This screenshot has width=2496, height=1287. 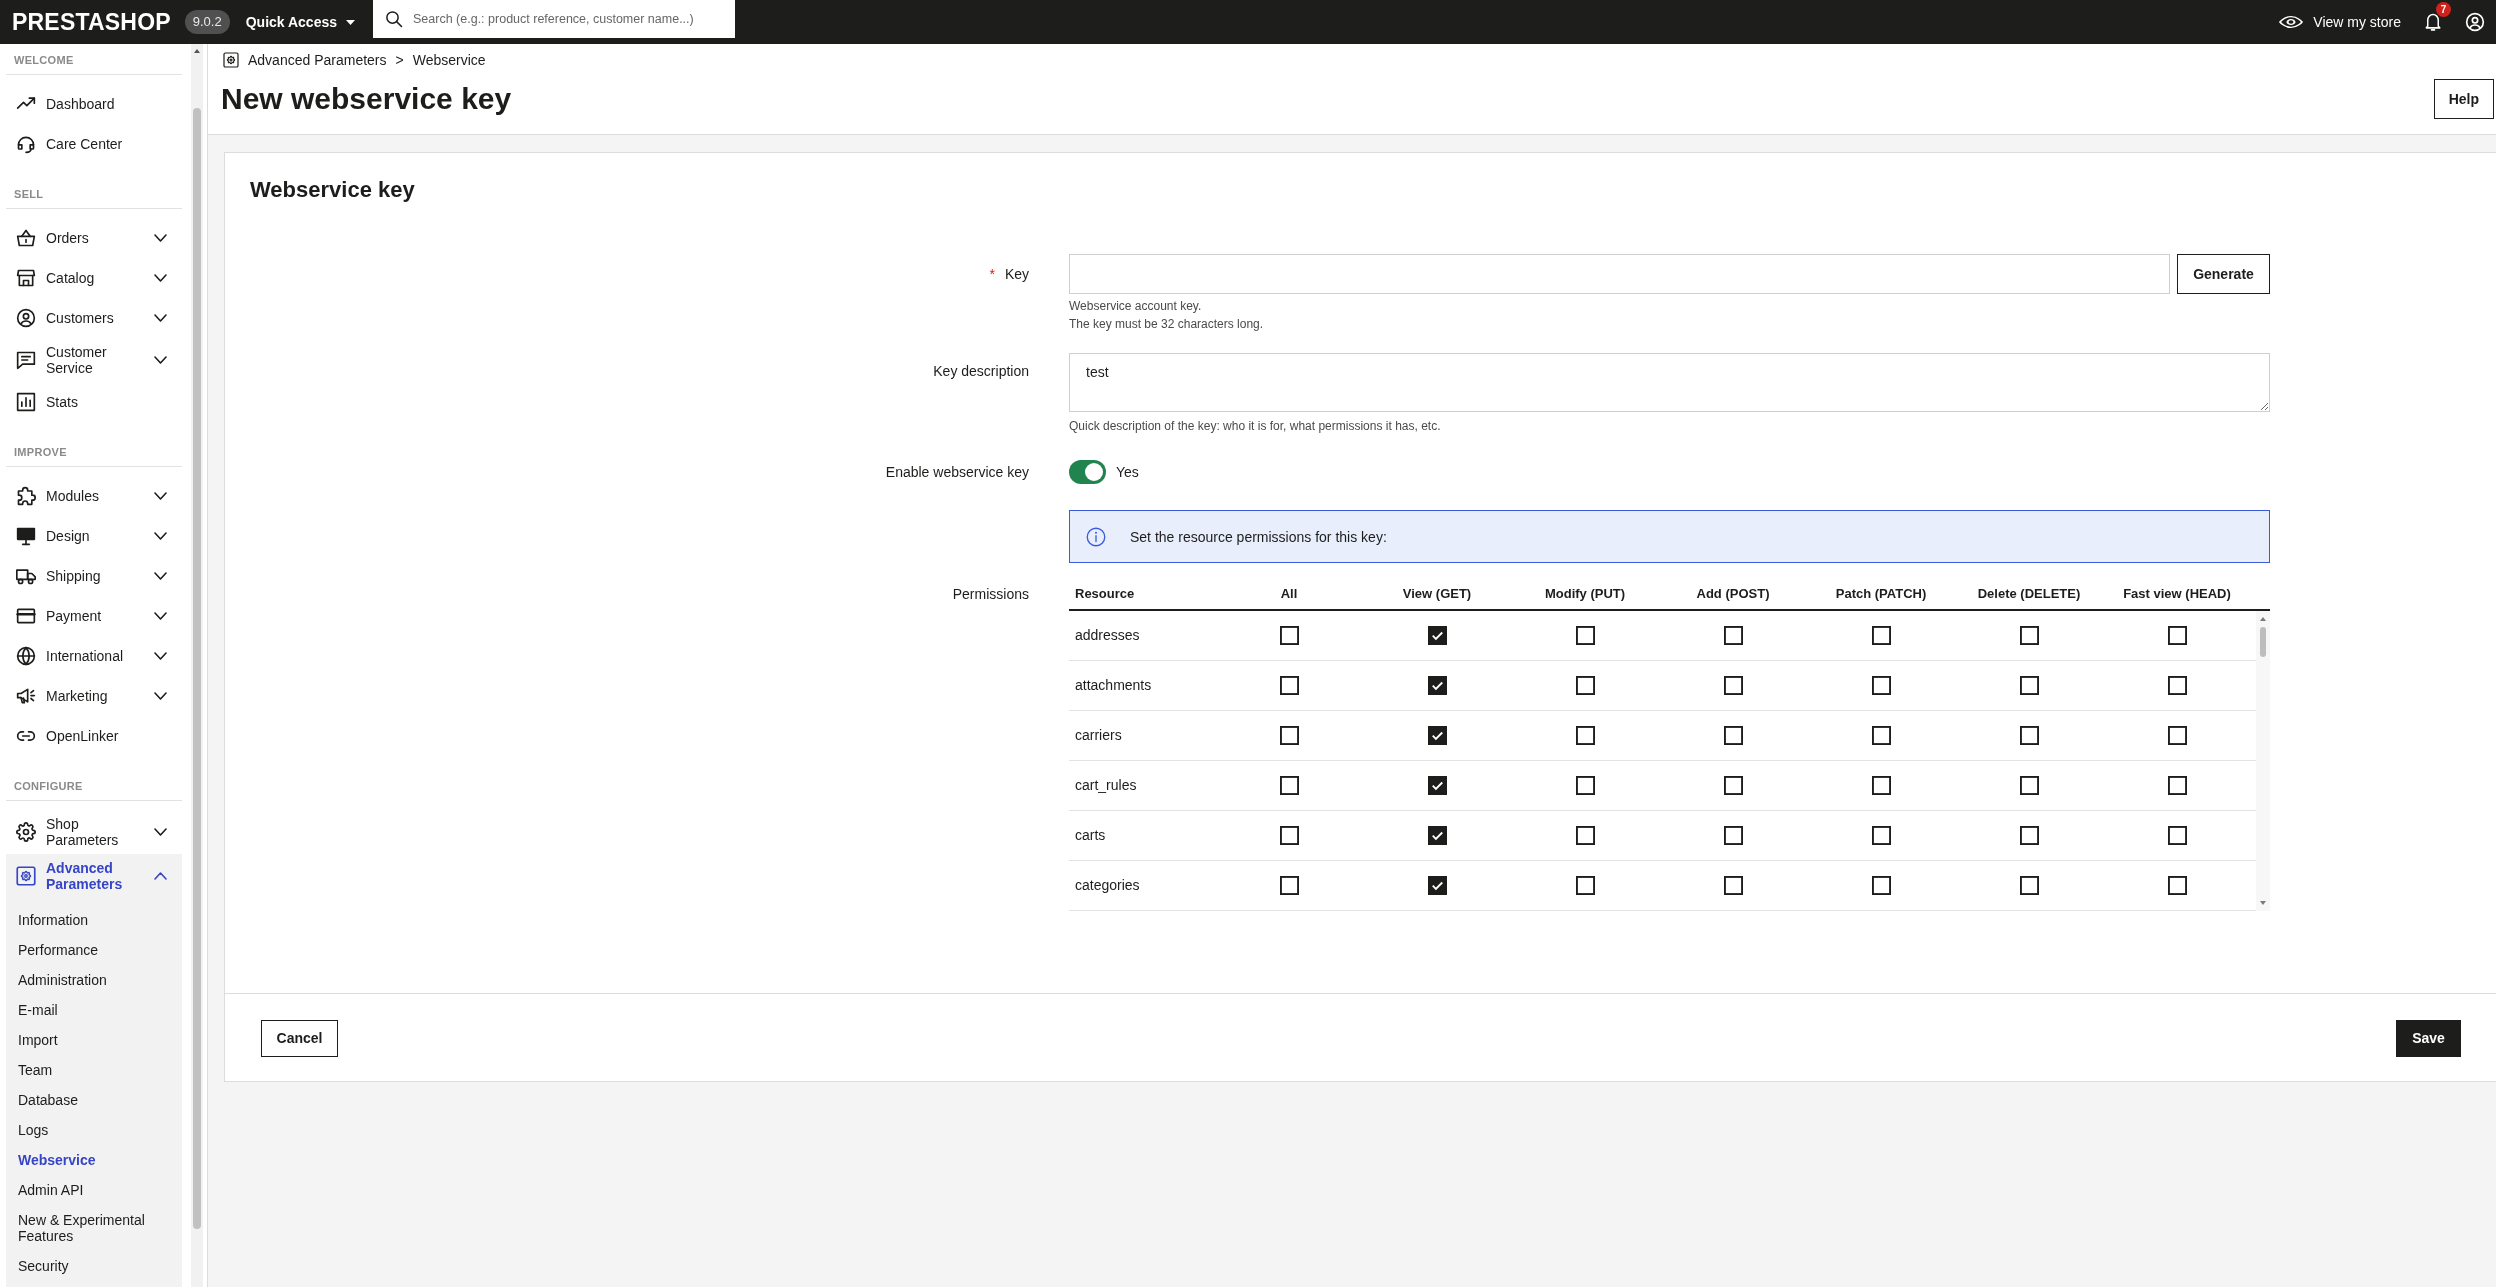 I want to click on sidebar-item: Care Center, so click(x=94, y=144).